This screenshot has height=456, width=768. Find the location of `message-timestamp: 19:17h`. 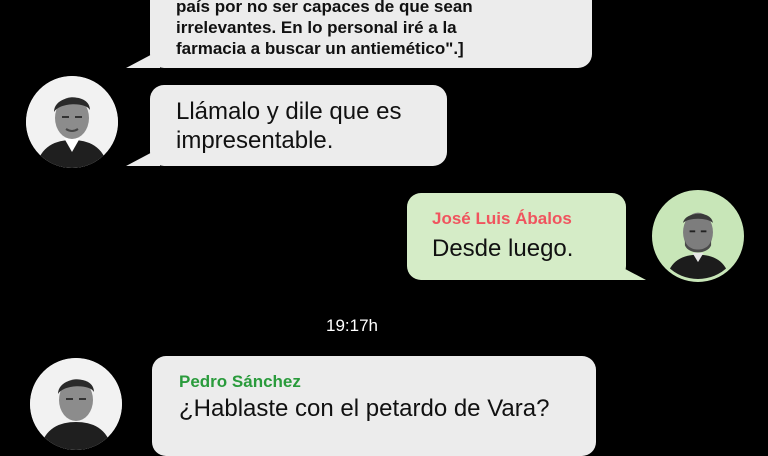

message-timestamp: 19:17h is located at coordinates (352, 325).